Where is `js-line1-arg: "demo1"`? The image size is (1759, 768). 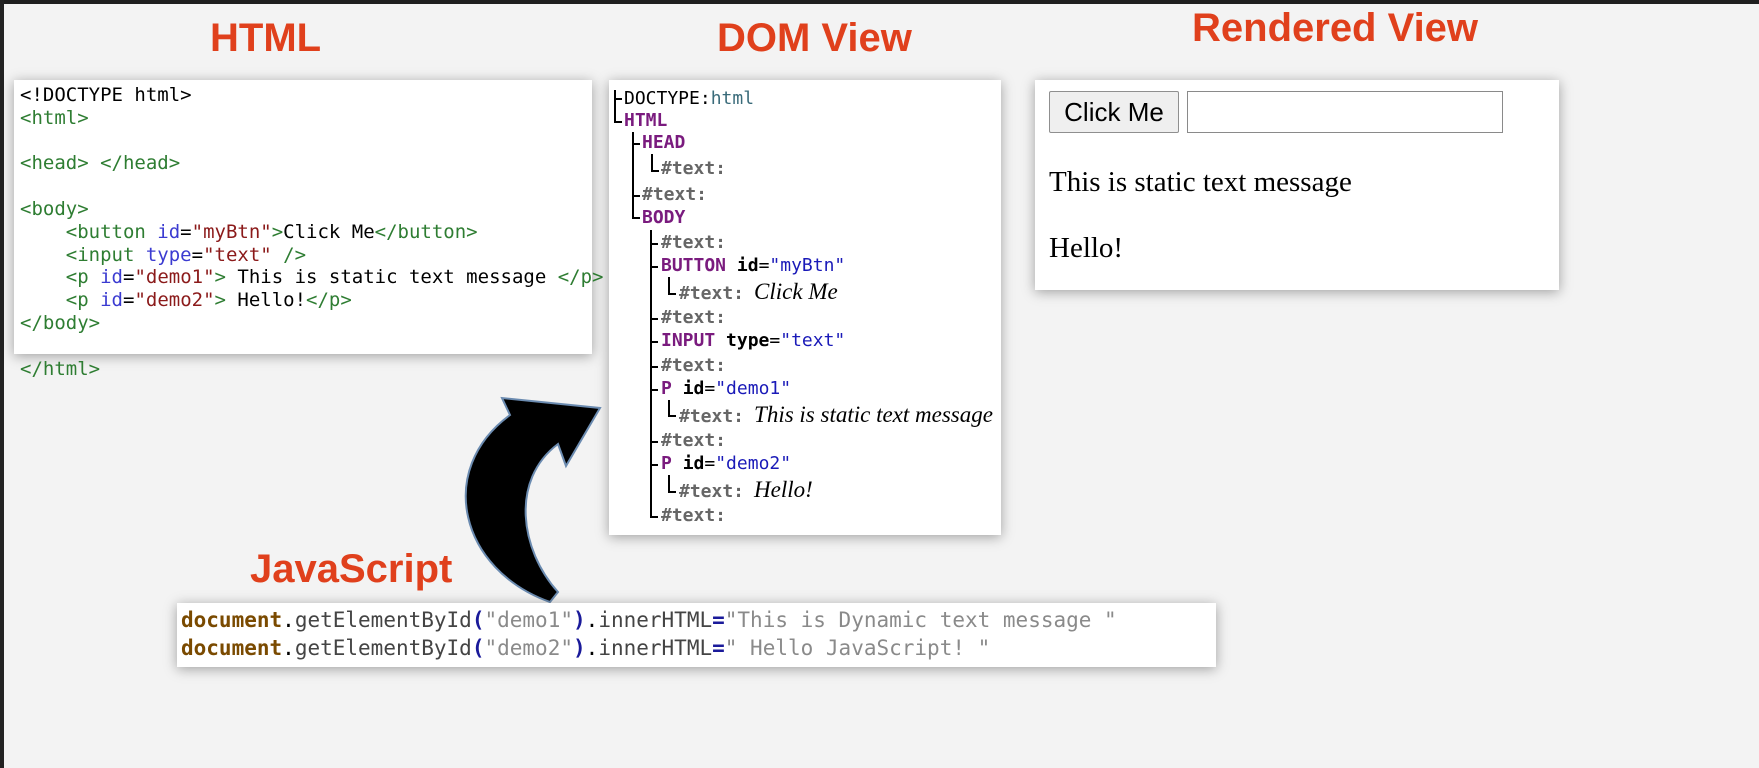 js-line1-arg: "demo1" is located at coordinates (528, 620).